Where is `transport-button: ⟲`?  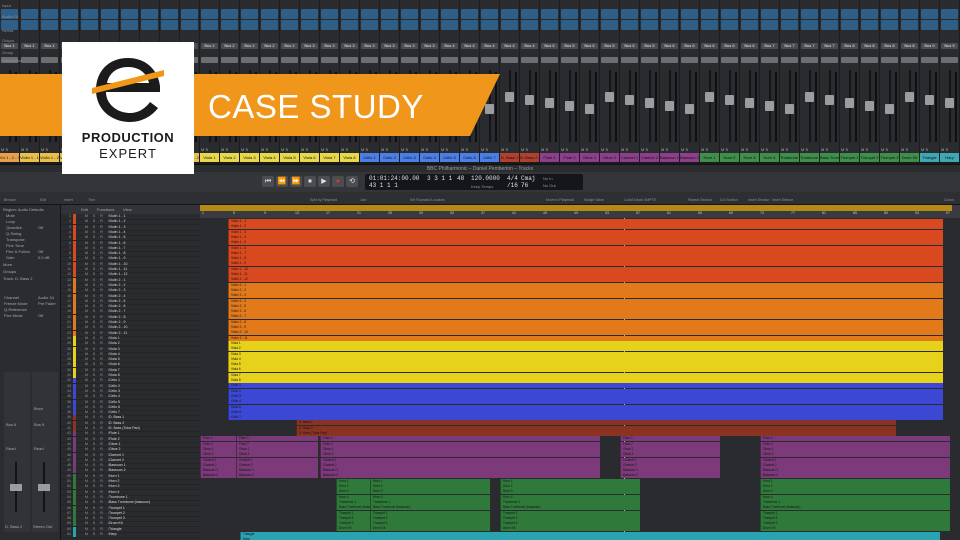
transport-button: ⟲ is located at coordinates (352, 181).